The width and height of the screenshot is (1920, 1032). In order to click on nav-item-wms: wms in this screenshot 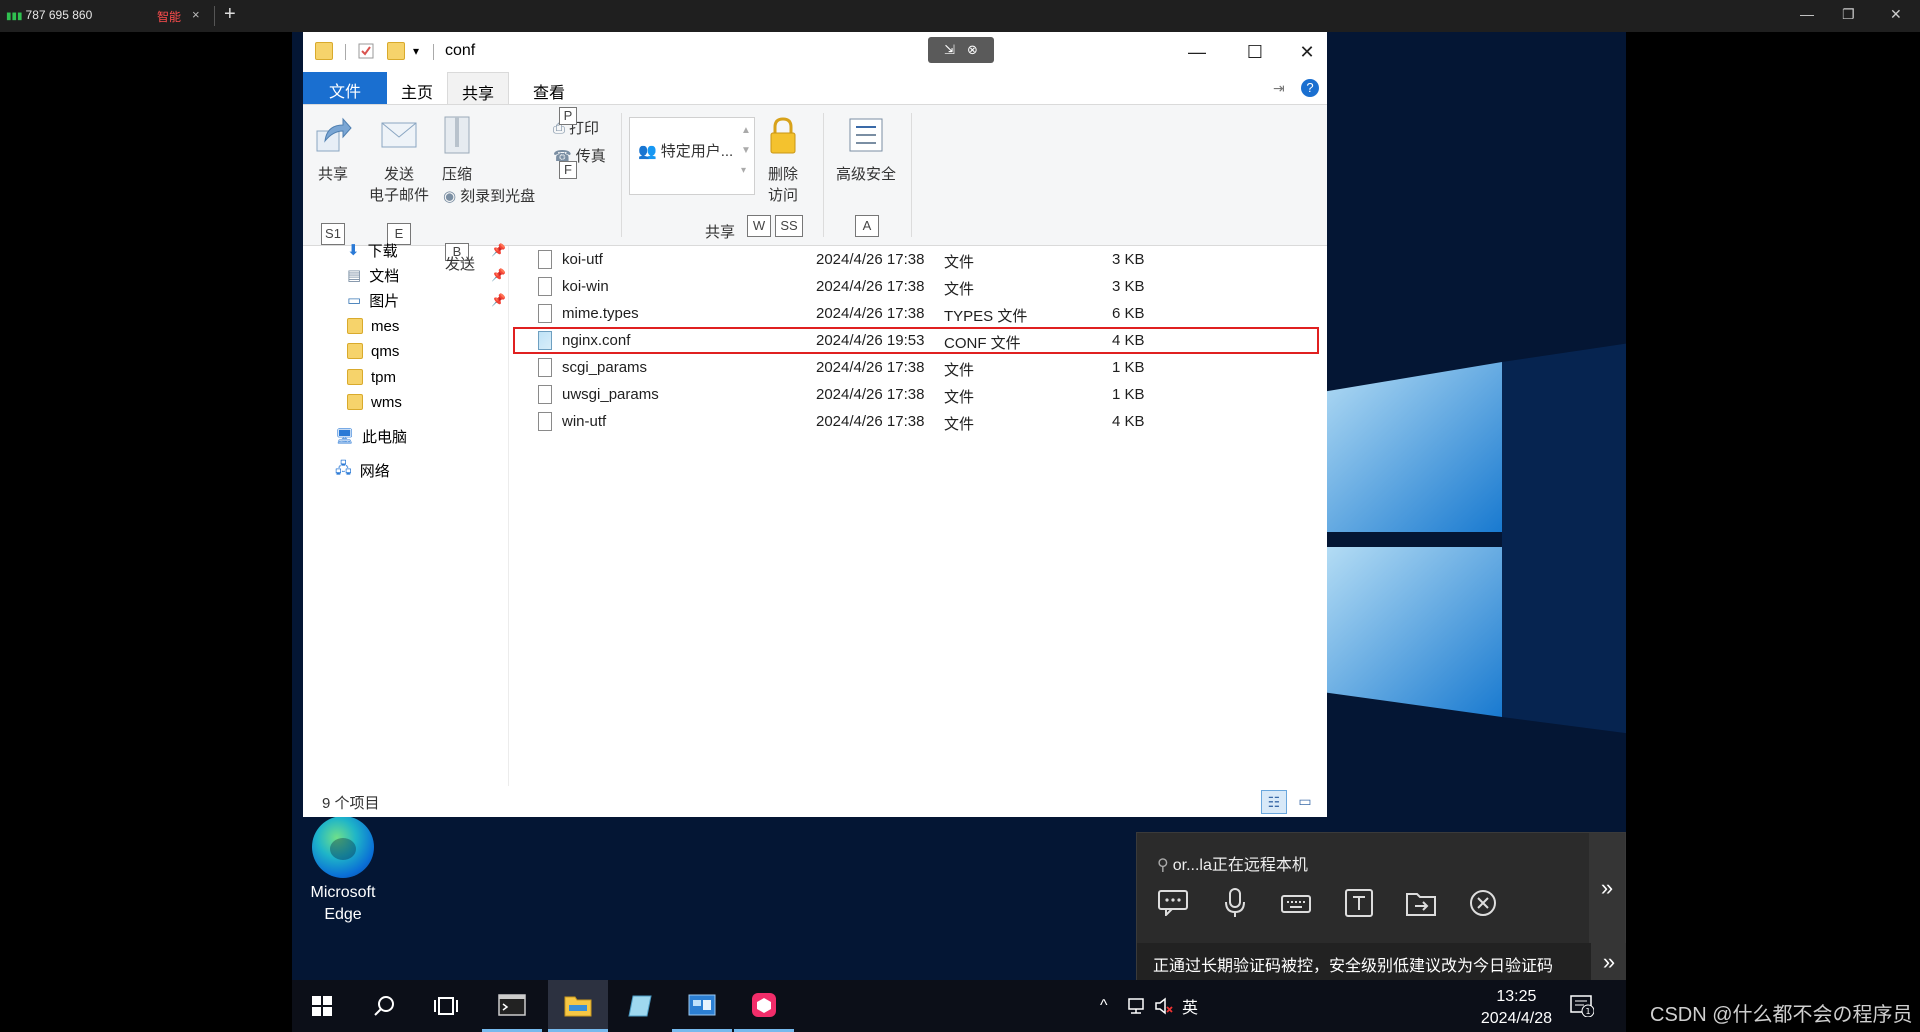, I will do `click(374, 402)`.